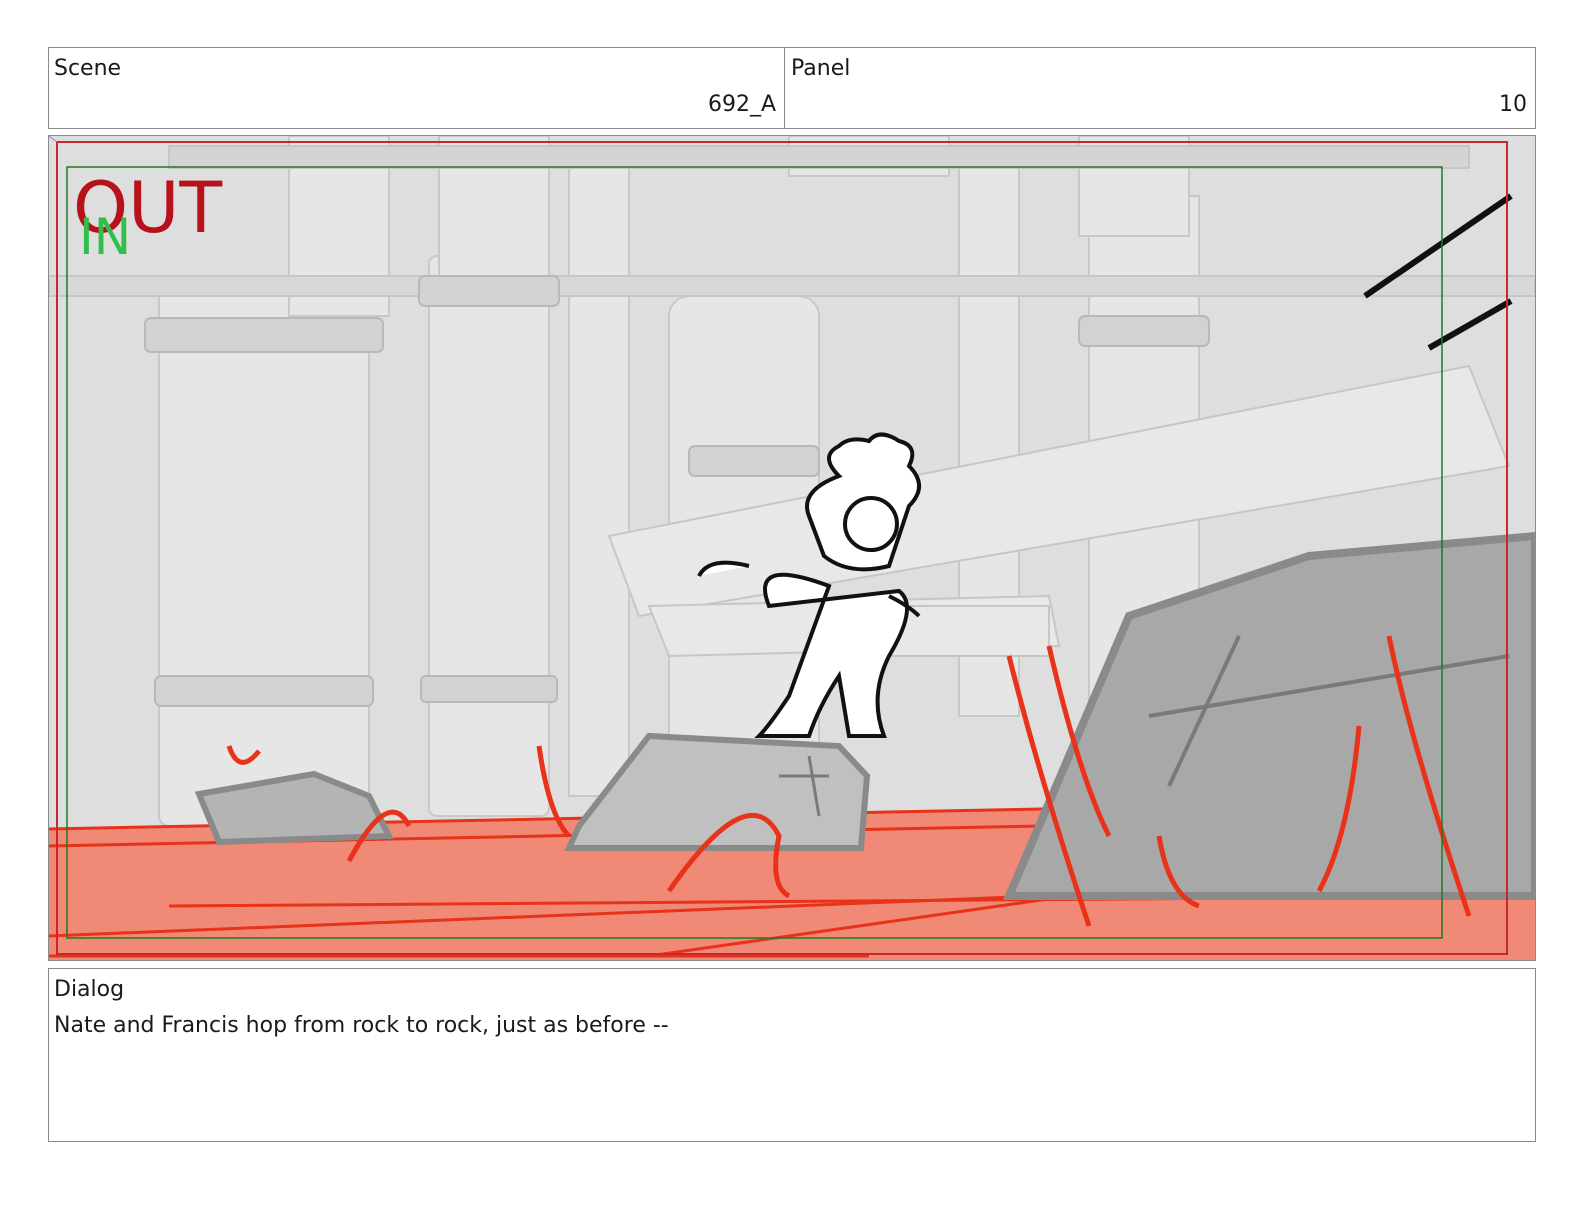 The image size is (1584, 1224). Describe the element at coordinates (741, 104) in the screenshot. I see `scene-value: 692_A` at that location.